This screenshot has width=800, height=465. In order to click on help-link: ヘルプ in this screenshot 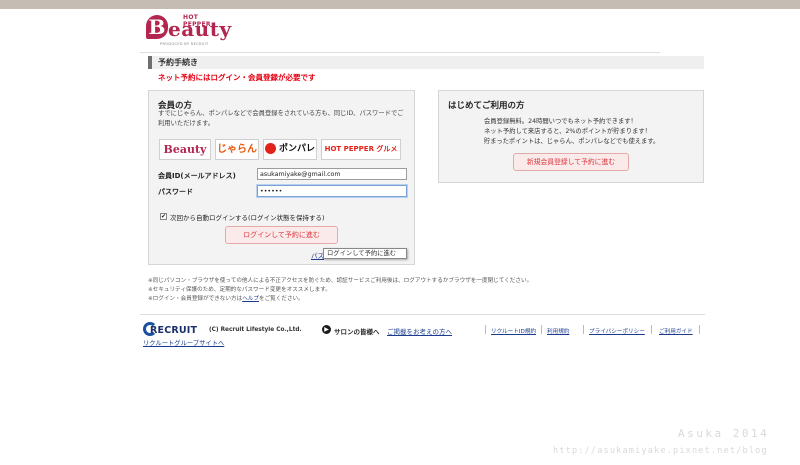, I will do `click(250, 299)`.